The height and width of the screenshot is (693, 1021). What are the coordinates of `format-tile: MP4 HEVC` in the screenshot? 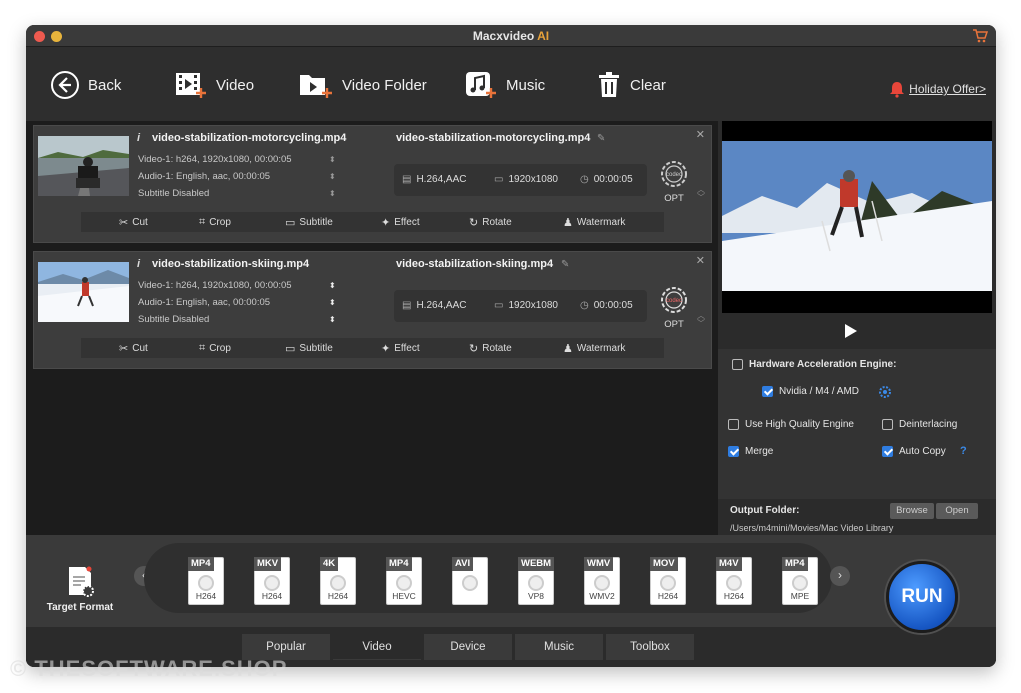 It's located at (404, 581).